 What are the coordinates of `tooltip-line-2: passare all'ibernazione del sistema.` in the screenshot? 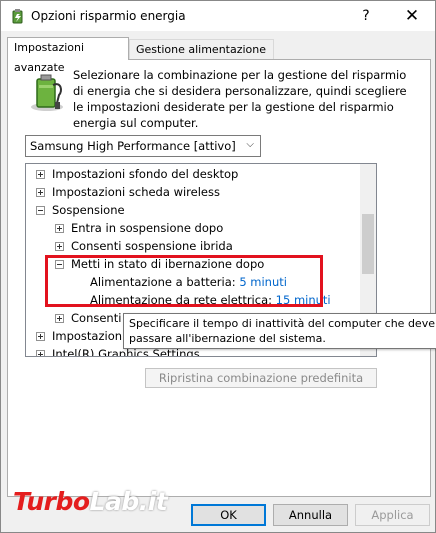 It's located at (227, 338).